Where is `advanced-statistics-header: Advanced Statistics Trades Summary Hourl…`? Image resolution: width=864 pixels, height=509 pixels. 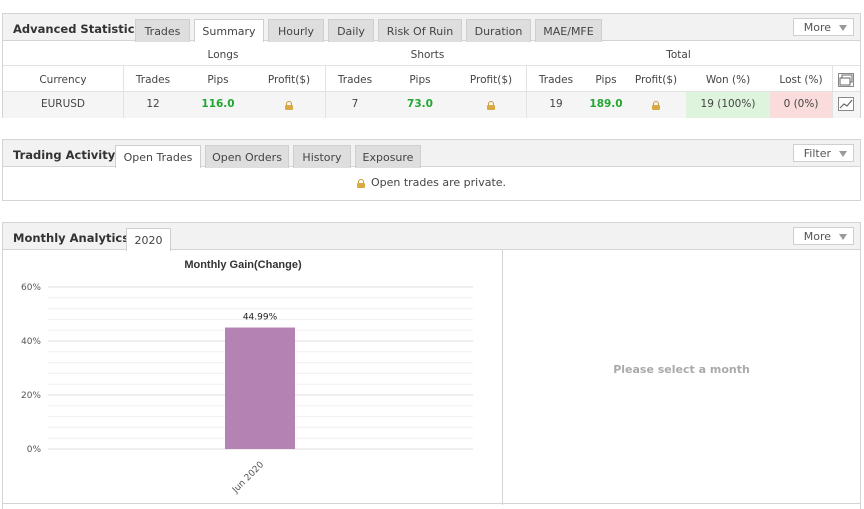
advanced-statistics-header: Advanced Statistics Trades Summary Hourl… is located at coordinates (431, 28).